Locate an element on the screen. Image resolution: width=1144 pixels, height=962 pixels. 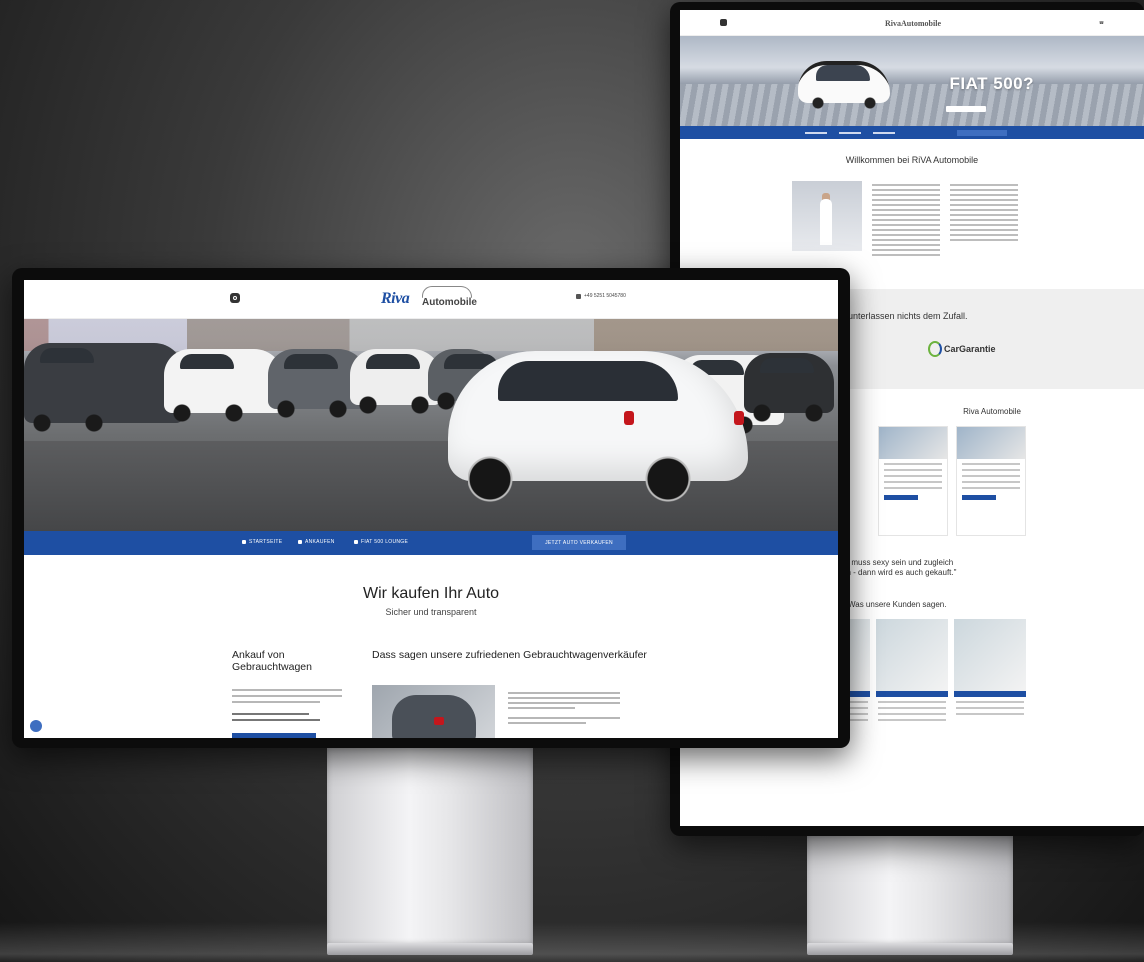
intro-title: Wir kaufen Ihr Auto is located at coordinates (431, 593).